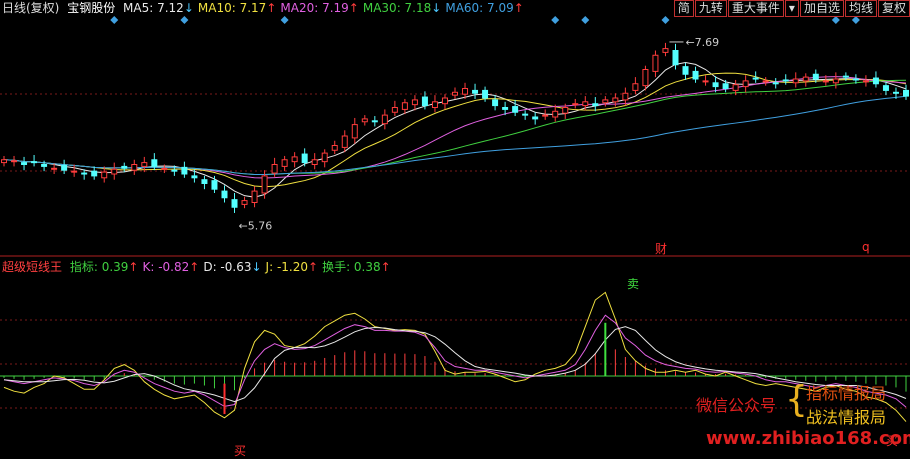 This screenshot has width=910, height=459. Describe the element at coordinates (171, 267) in the screenshot. I see `indicator-item-1: K: -0.82↑` at that location.